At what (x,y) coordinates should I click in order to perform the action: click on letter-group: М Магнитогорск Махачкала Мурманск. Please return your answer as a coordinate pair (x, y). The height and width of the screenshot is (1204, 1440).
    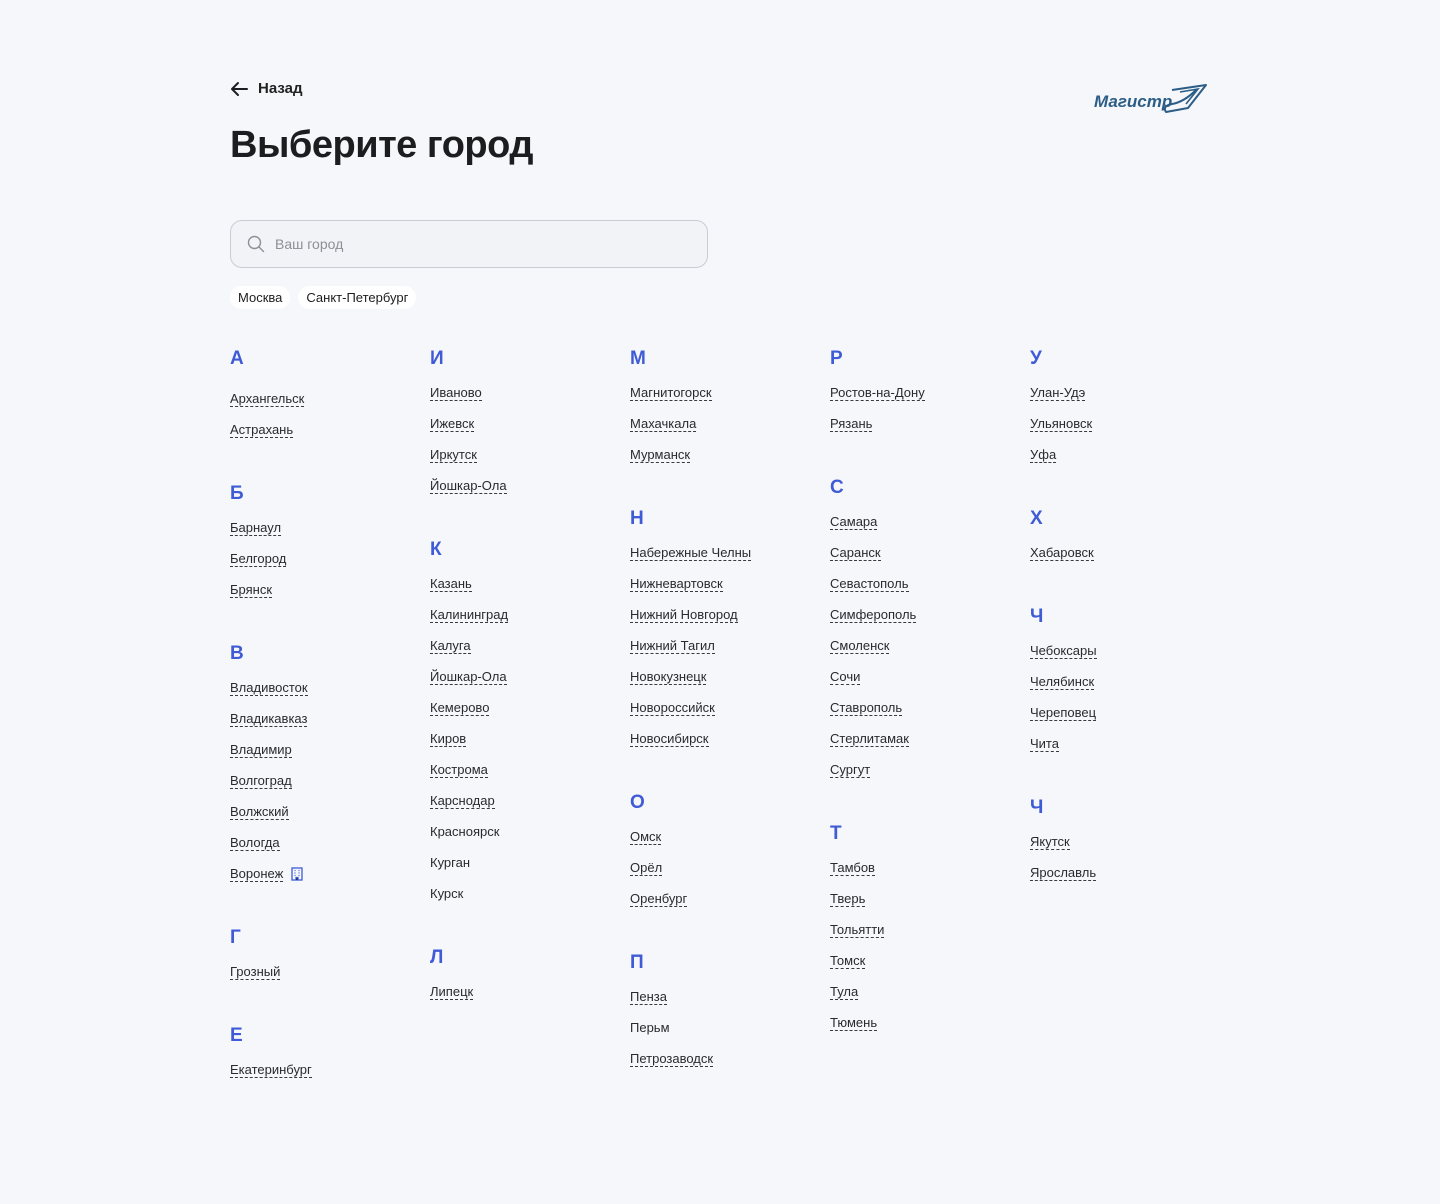
    Looking at the image, I should click on (725, 413).